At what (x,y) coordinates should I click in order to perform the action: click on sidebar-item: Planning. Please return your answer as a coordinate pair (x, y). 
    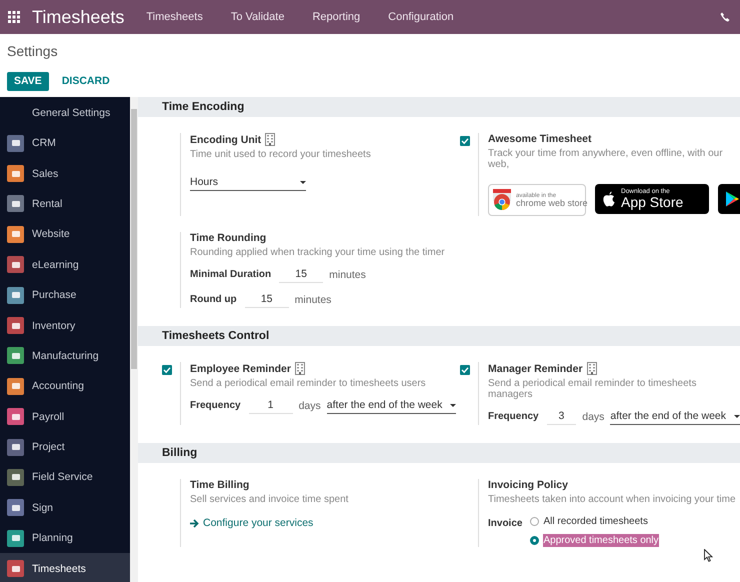
    Looking at the image, I should click on (65, 538).